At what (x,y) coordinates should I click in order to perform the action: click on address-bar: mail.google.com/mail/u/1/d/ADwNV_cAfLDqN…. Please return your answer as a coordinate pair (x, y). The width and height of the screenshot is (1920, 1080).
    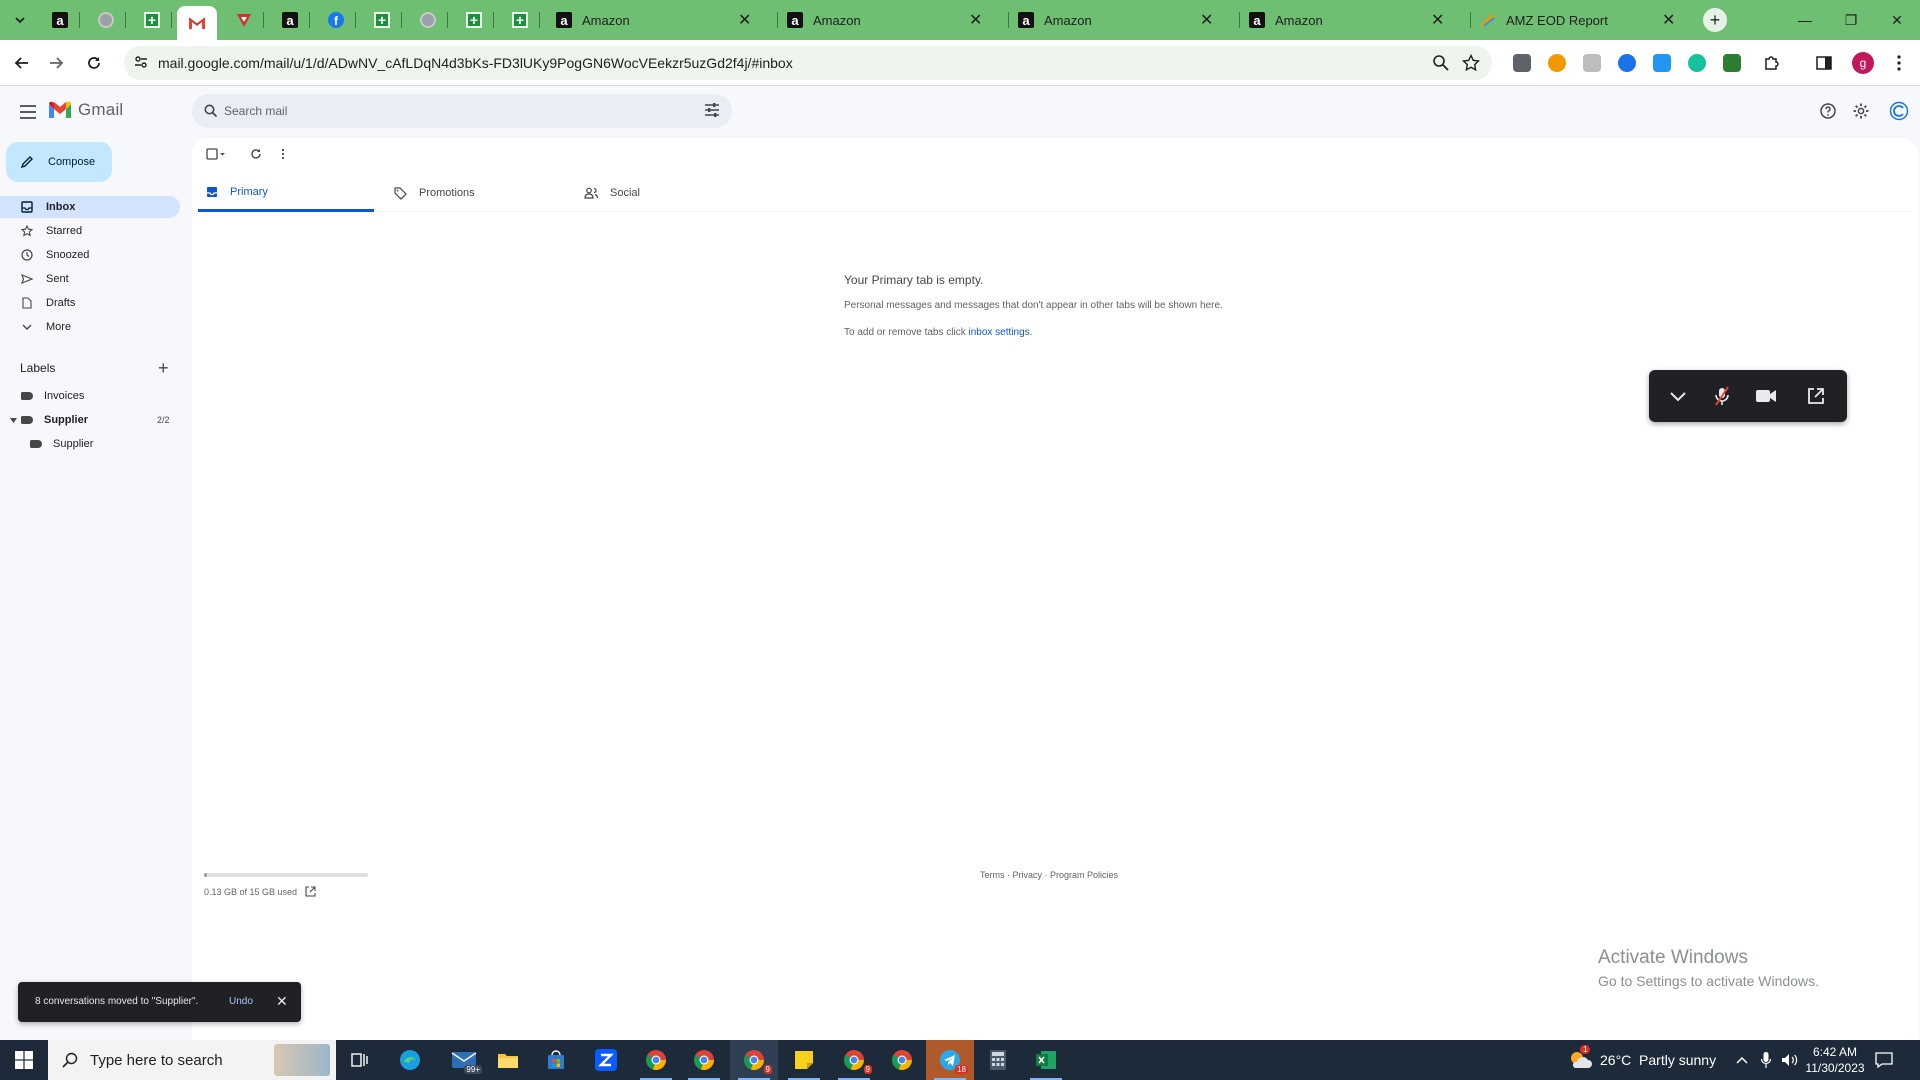
    Looking at the image, I should click on (808, 63).